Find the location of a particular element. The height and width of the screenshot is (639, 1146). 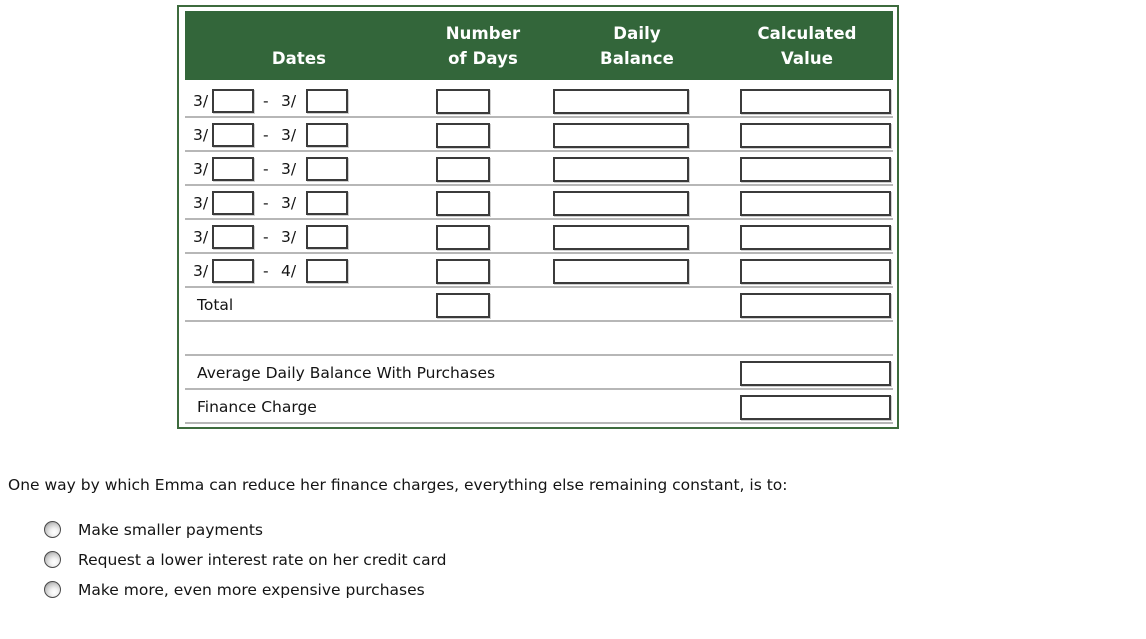

finance-charge-input is located at coordinates (815, 407).